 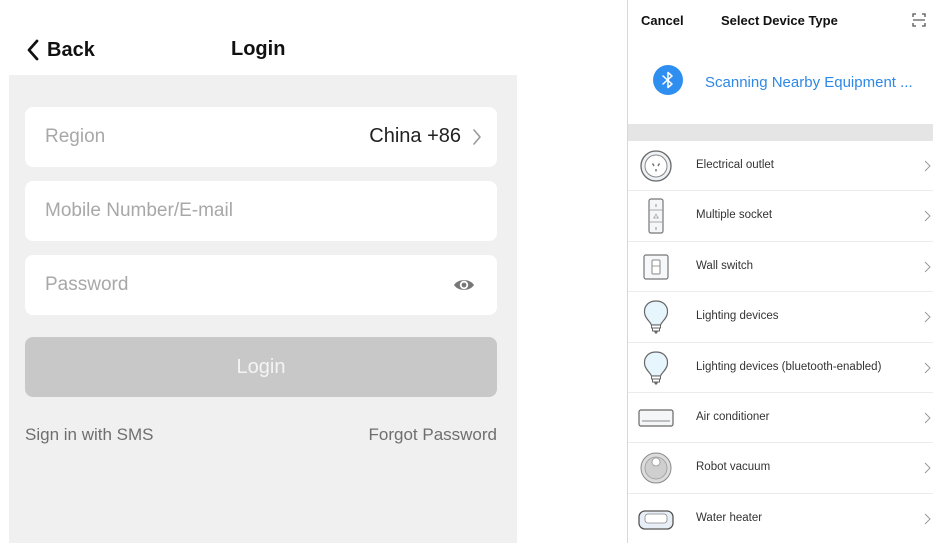 I want to click on device-type-label: Lighting devices, so click(x=737, y=316).